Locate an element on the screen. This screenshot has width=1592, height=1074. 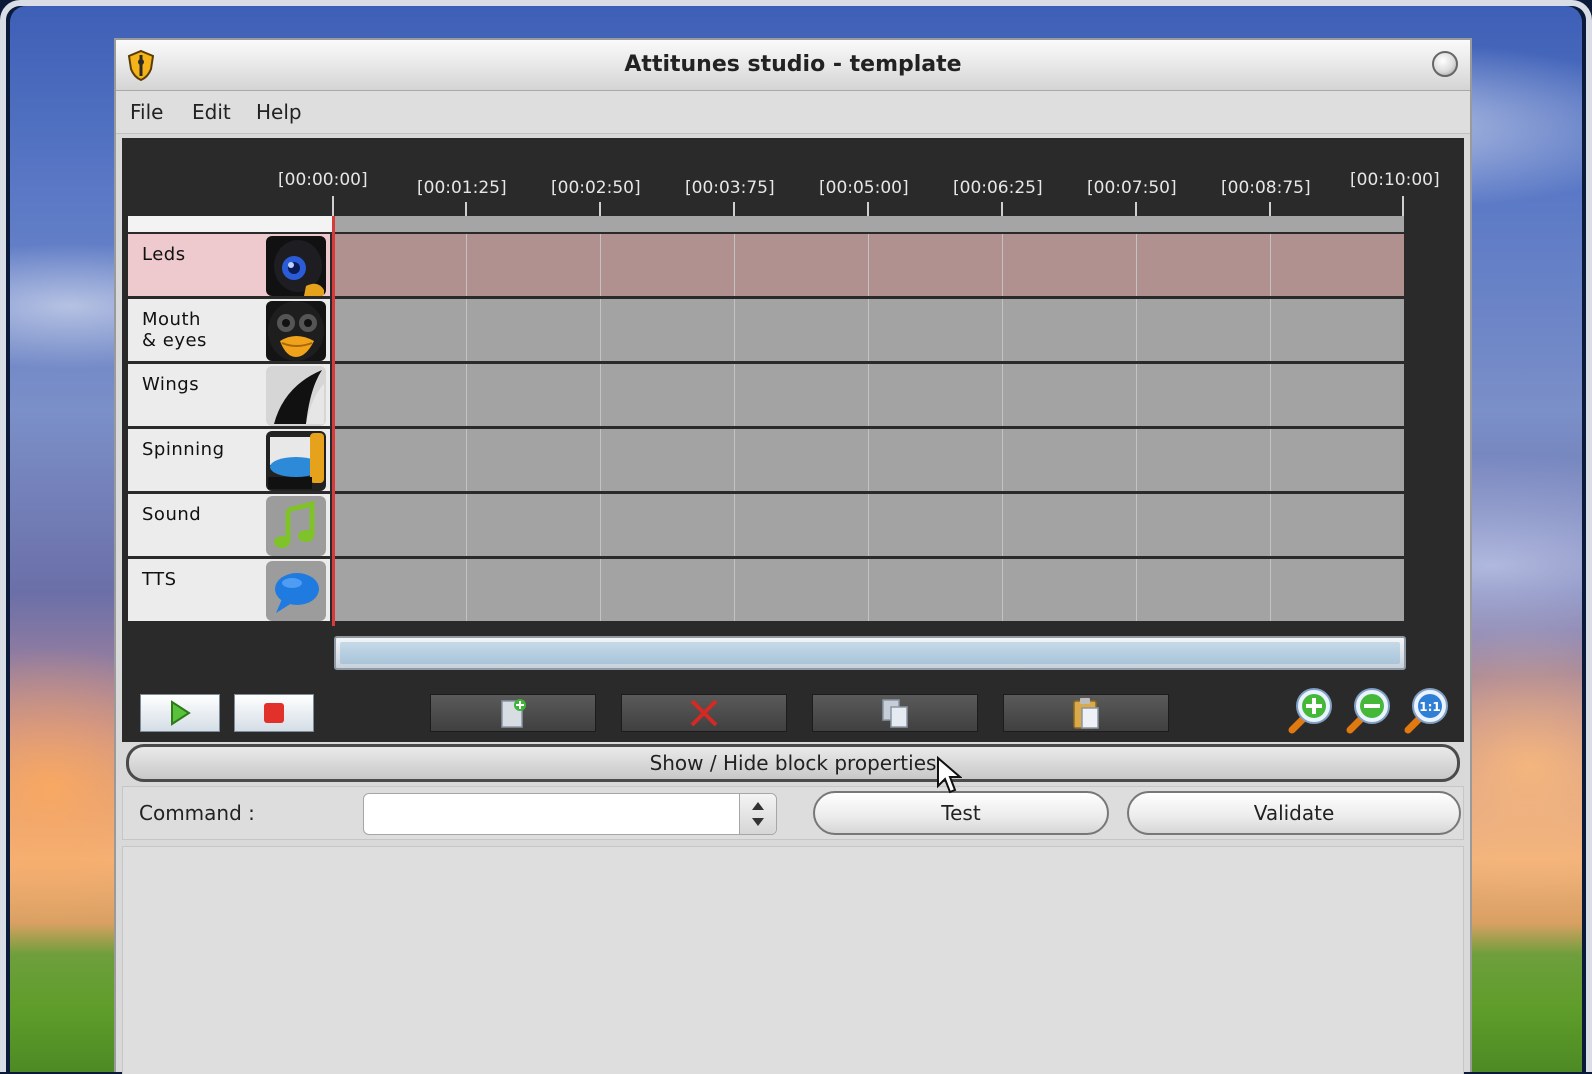
track-lane-wings is located at coordinates (869, 396).